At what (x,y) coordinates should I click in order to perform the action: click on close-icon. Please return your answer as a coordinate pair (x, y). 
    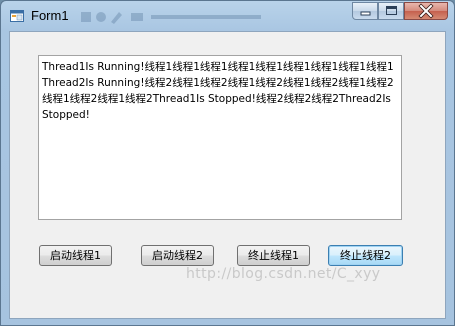
    Looking at the image, I should click on (426, 11).